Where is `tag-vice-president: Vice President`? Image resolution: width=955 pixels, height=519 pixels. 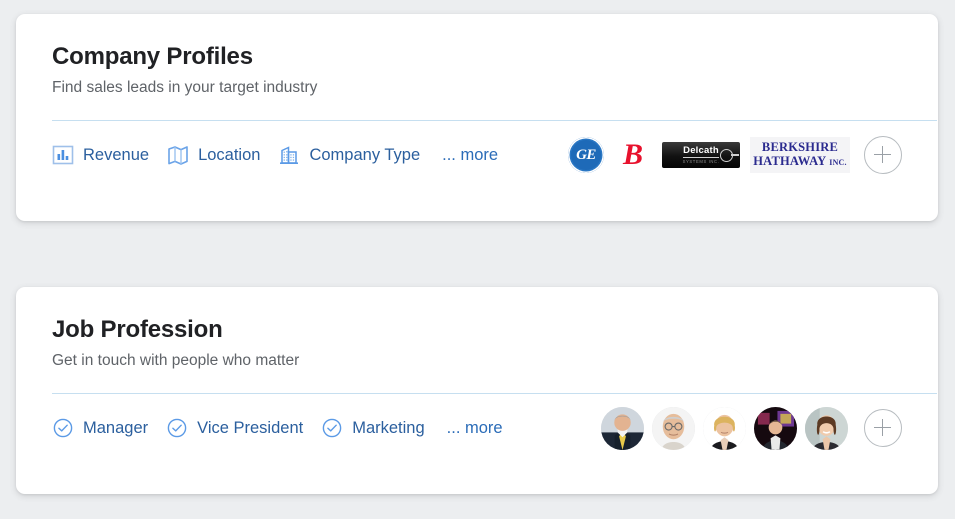 tag-vice-president: Vice President is located at coordinates (234, 428).